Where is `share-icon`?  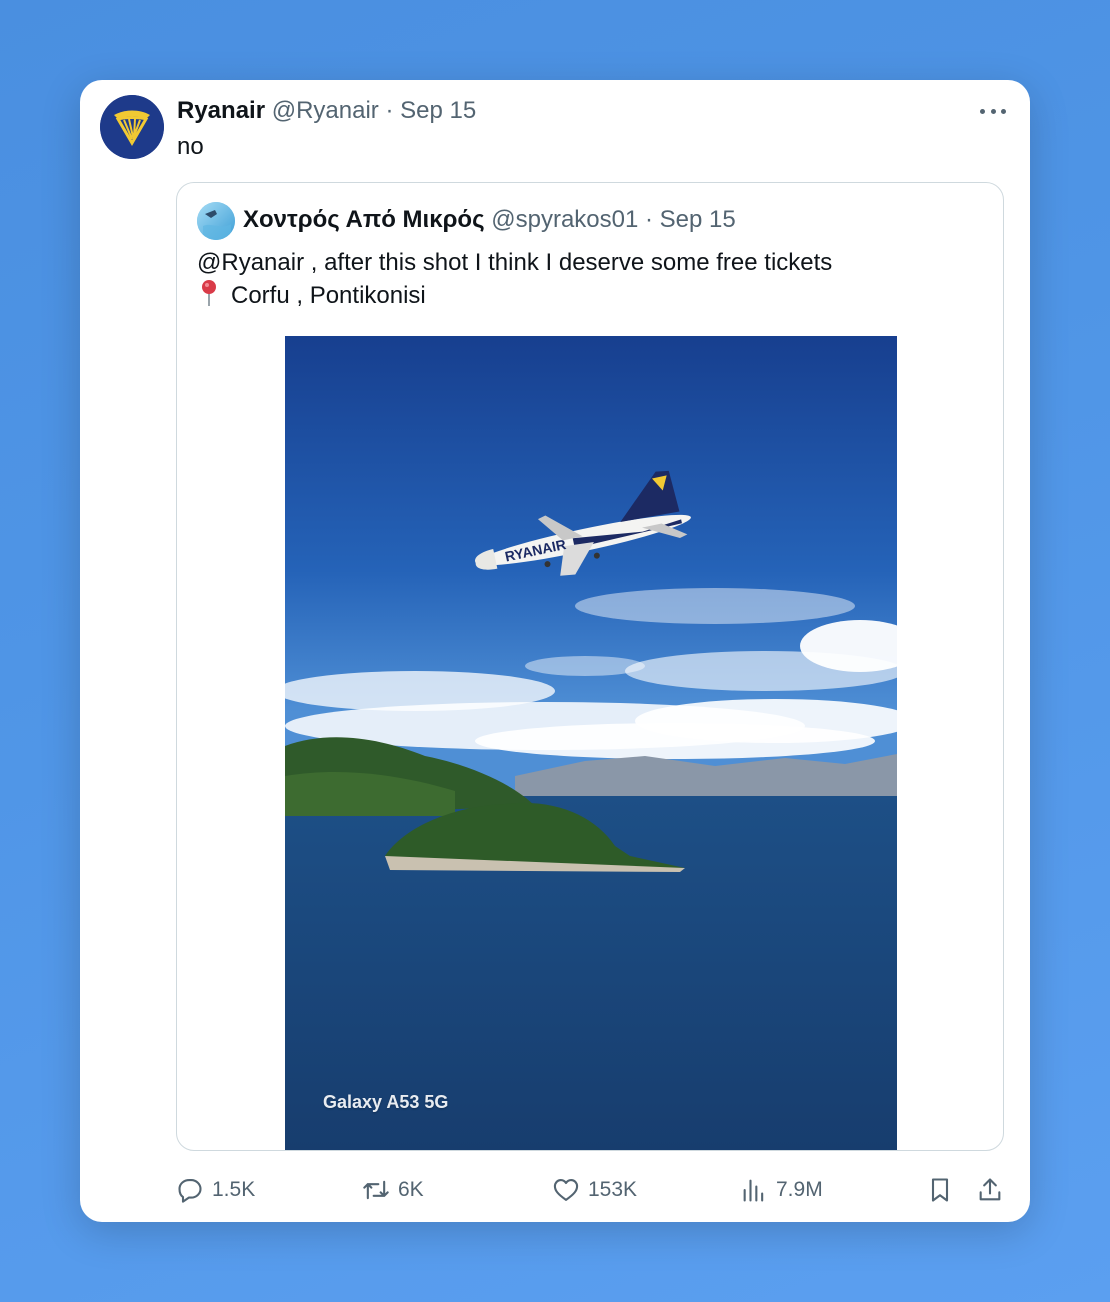 share-icon is located at coordinates (990, 1189).